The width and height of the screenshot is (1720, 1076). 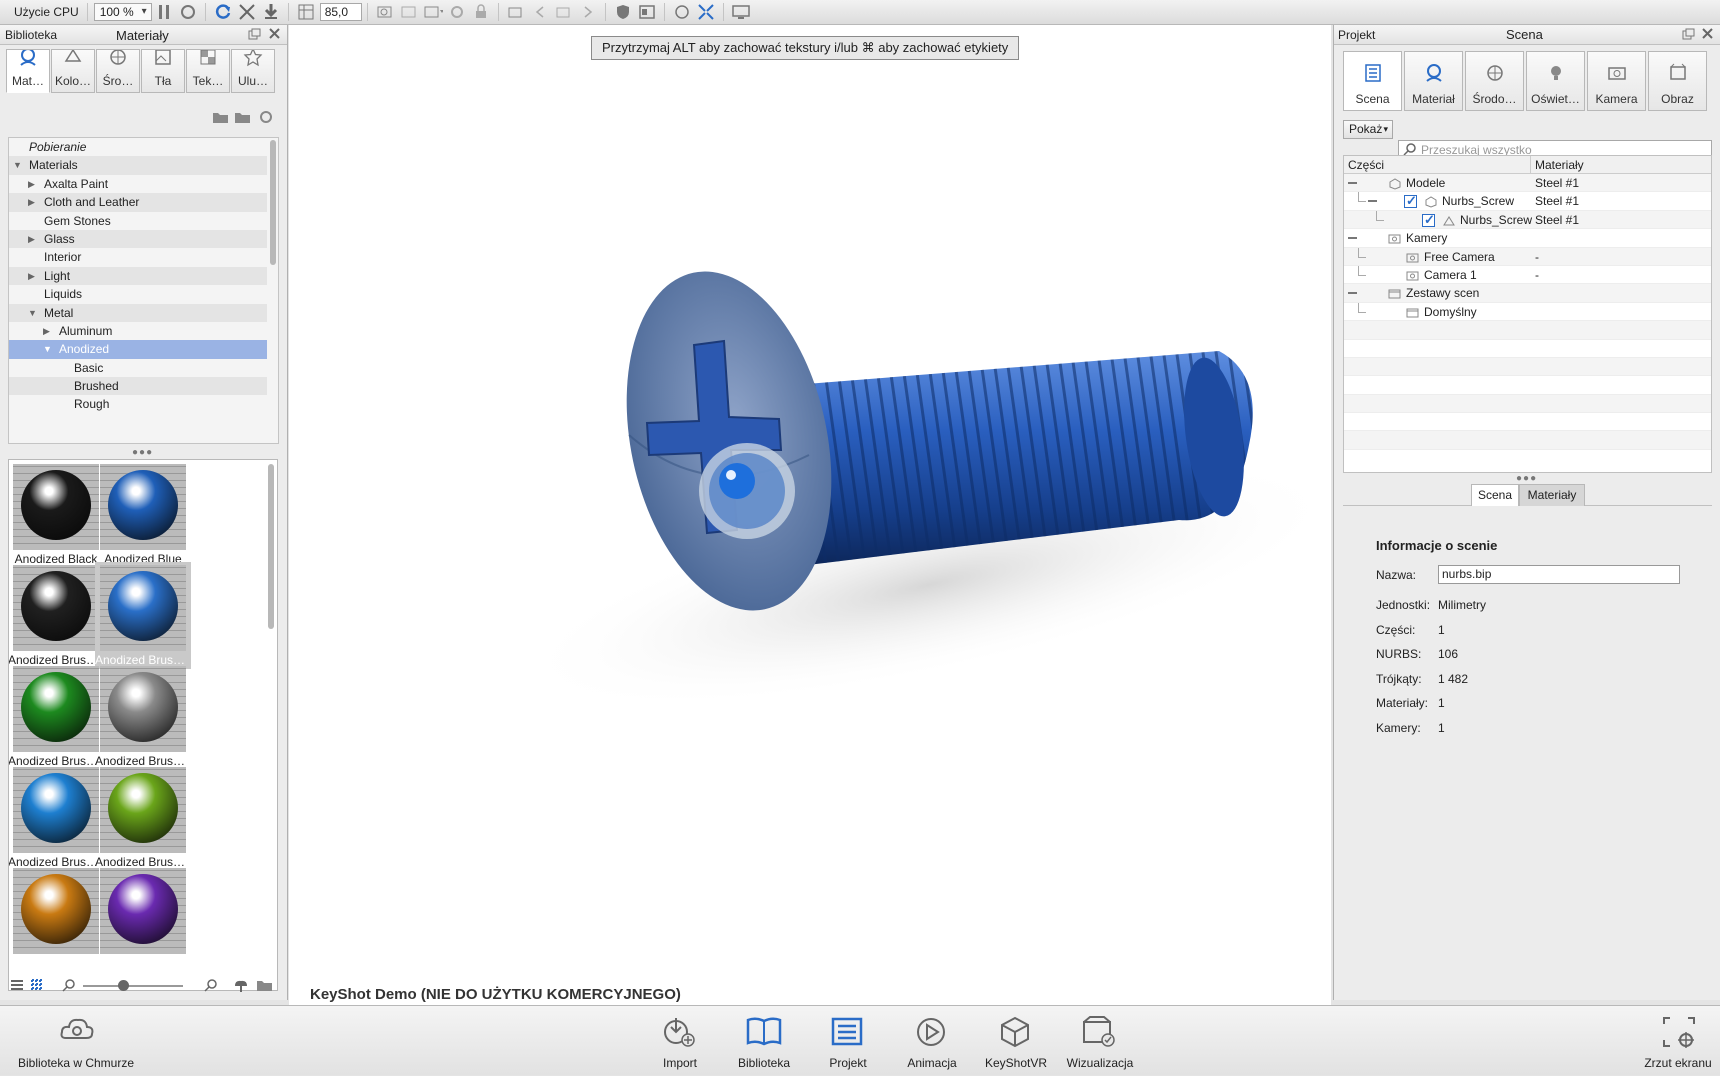 I want to click on folder-tree-item: Liquids, so click(x=138, y=294).